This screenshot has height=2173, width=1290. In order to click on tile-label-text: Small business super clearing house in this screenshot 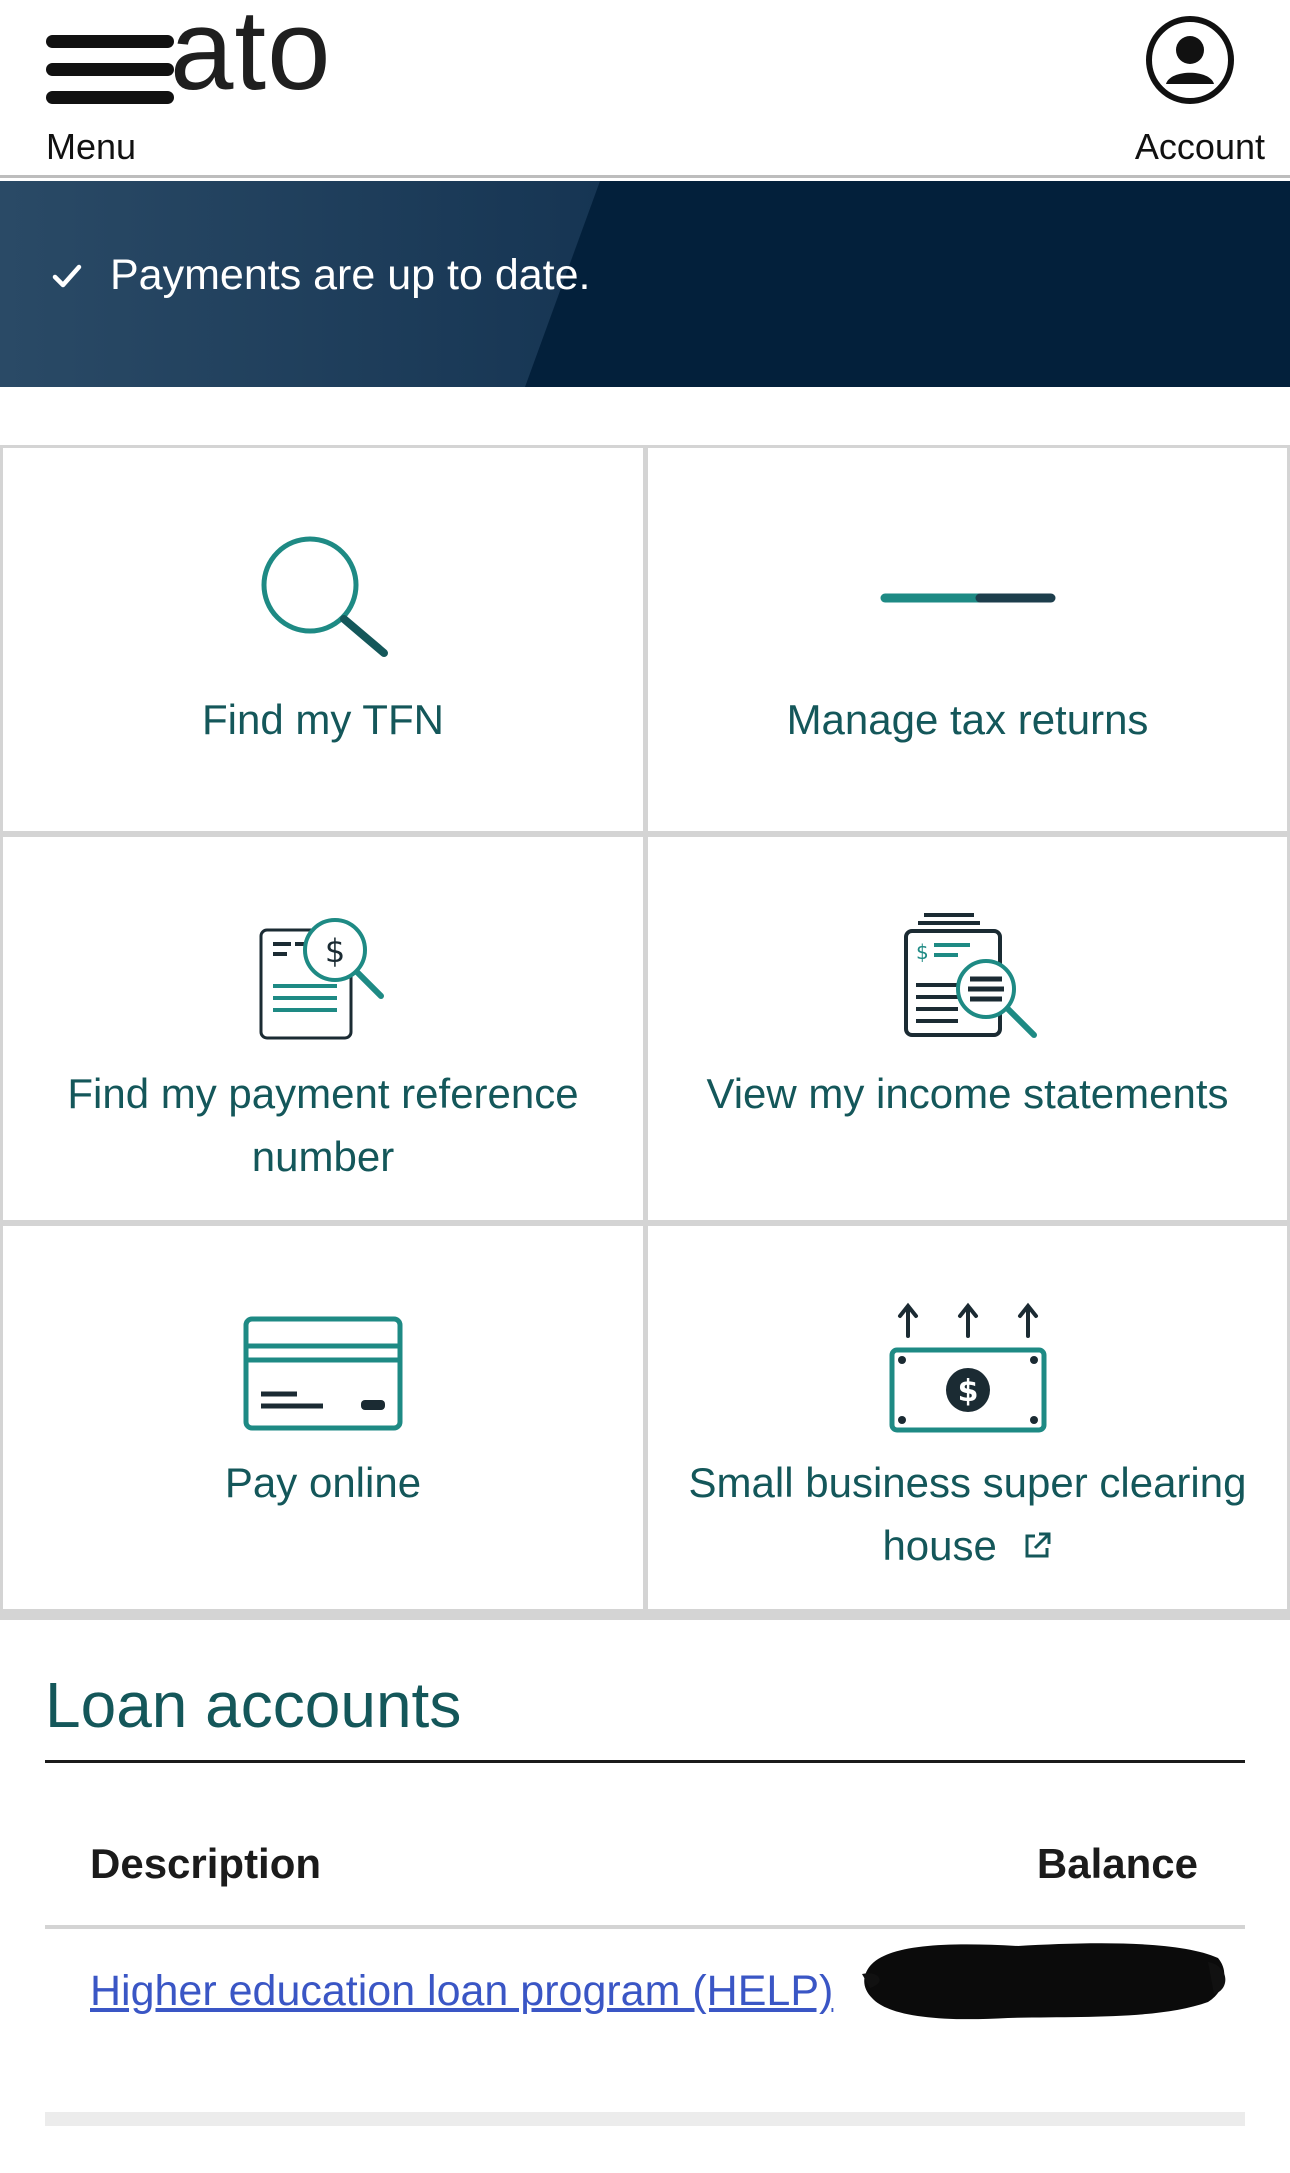, I will do `click(967, 1514)`.